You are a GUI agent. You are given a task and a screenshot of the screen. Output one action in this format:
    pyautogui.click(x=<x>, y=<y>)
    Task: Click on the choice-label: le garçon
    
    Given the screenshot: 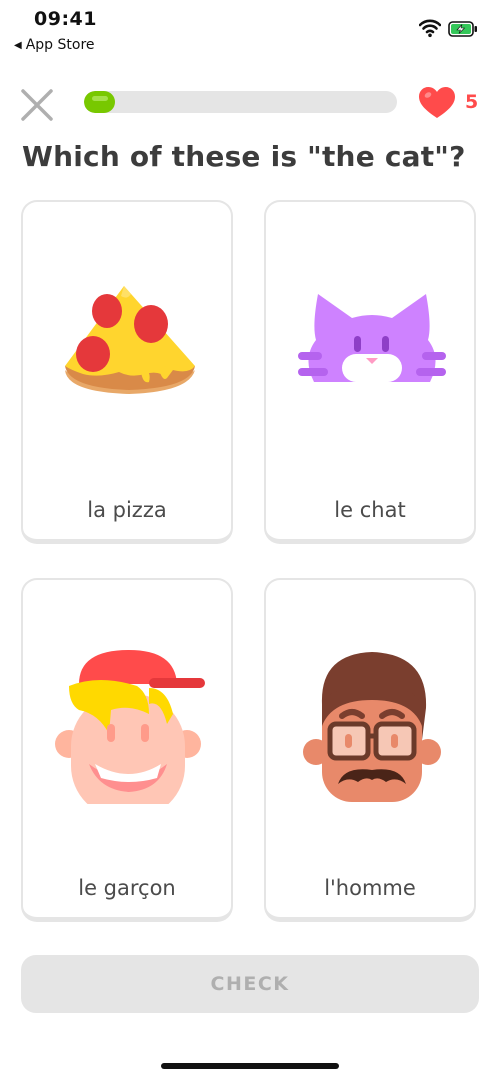 What is the action you would take?
    pyautogui.click(x=127, y=888)
    